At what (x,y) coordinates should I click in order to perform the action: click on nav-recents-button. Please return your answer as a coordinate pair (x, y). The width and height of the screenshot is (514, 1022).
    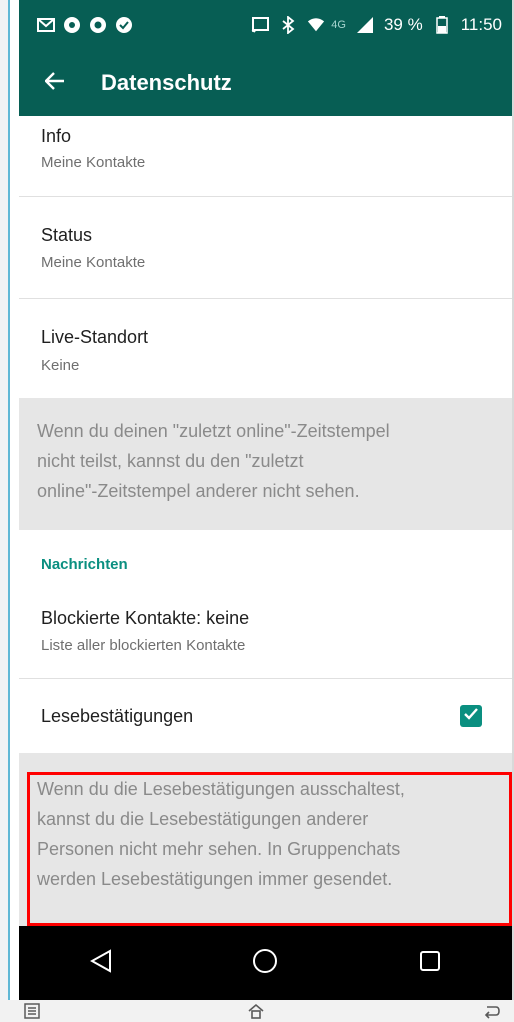
    Looking at the image, I should click on (430, 963).